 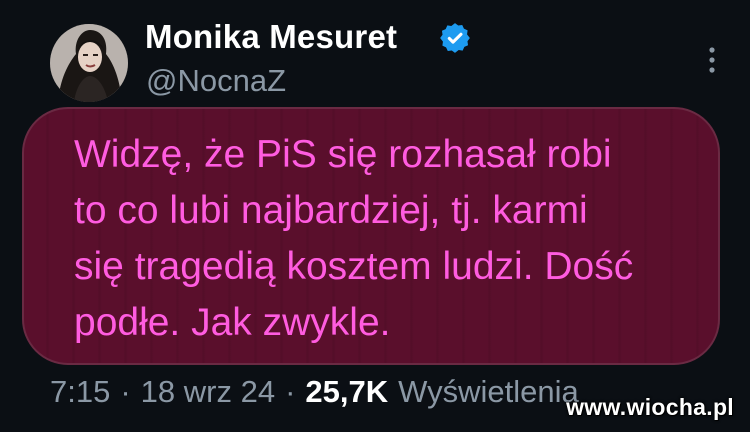 I want to click on views-label: Wyświetlenia, so click(x=488, y=391).